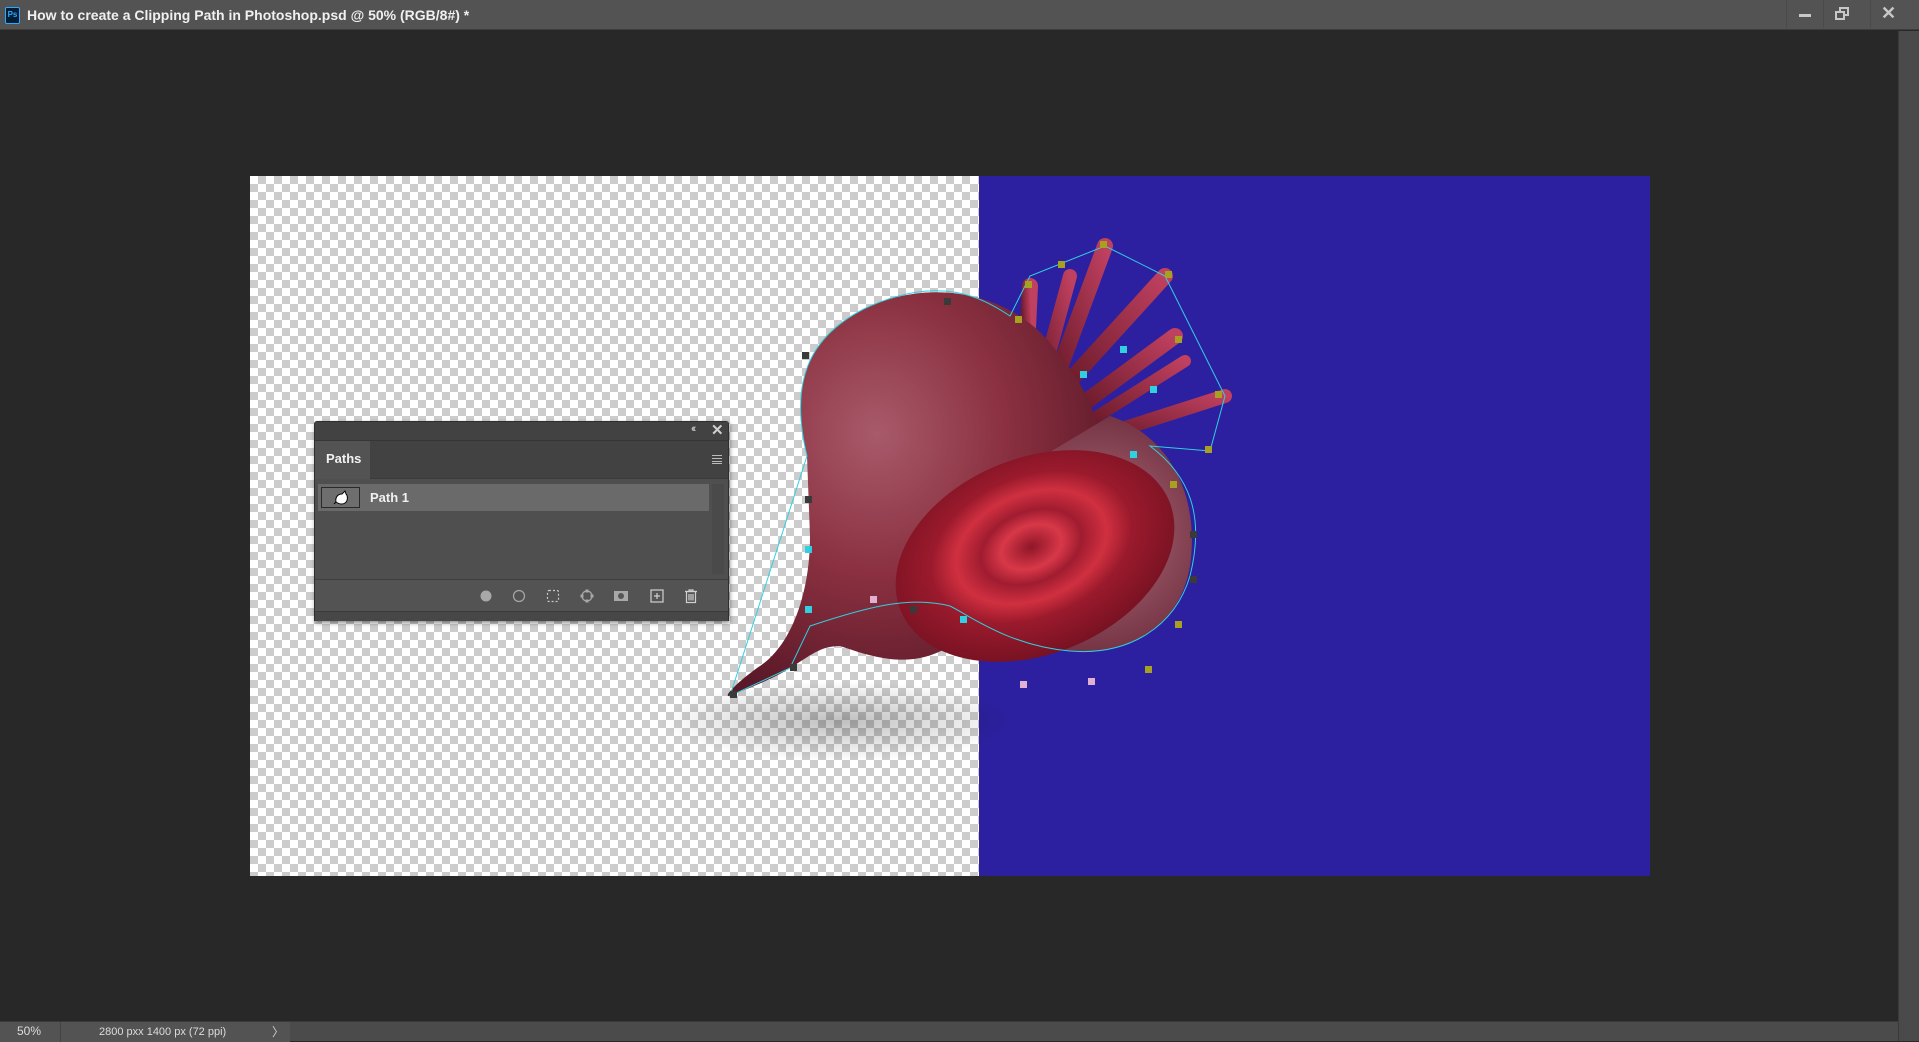 This screenshot has height=1042, width=1919. I want to click on stroke-path-button, so click(519, 596).